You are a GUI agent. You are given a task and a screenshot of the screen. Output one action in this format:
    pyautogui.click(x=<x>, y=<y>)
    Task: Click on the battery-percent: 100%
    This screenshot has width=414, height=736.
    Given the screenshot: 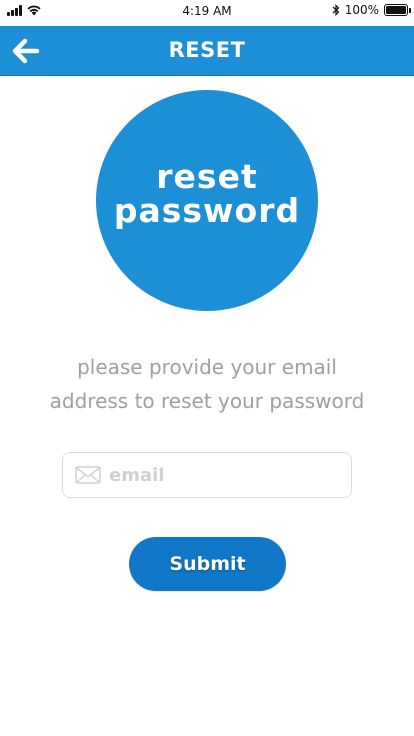 What is the action you would take?
    pyautogui.click(x=361, y=10)
    